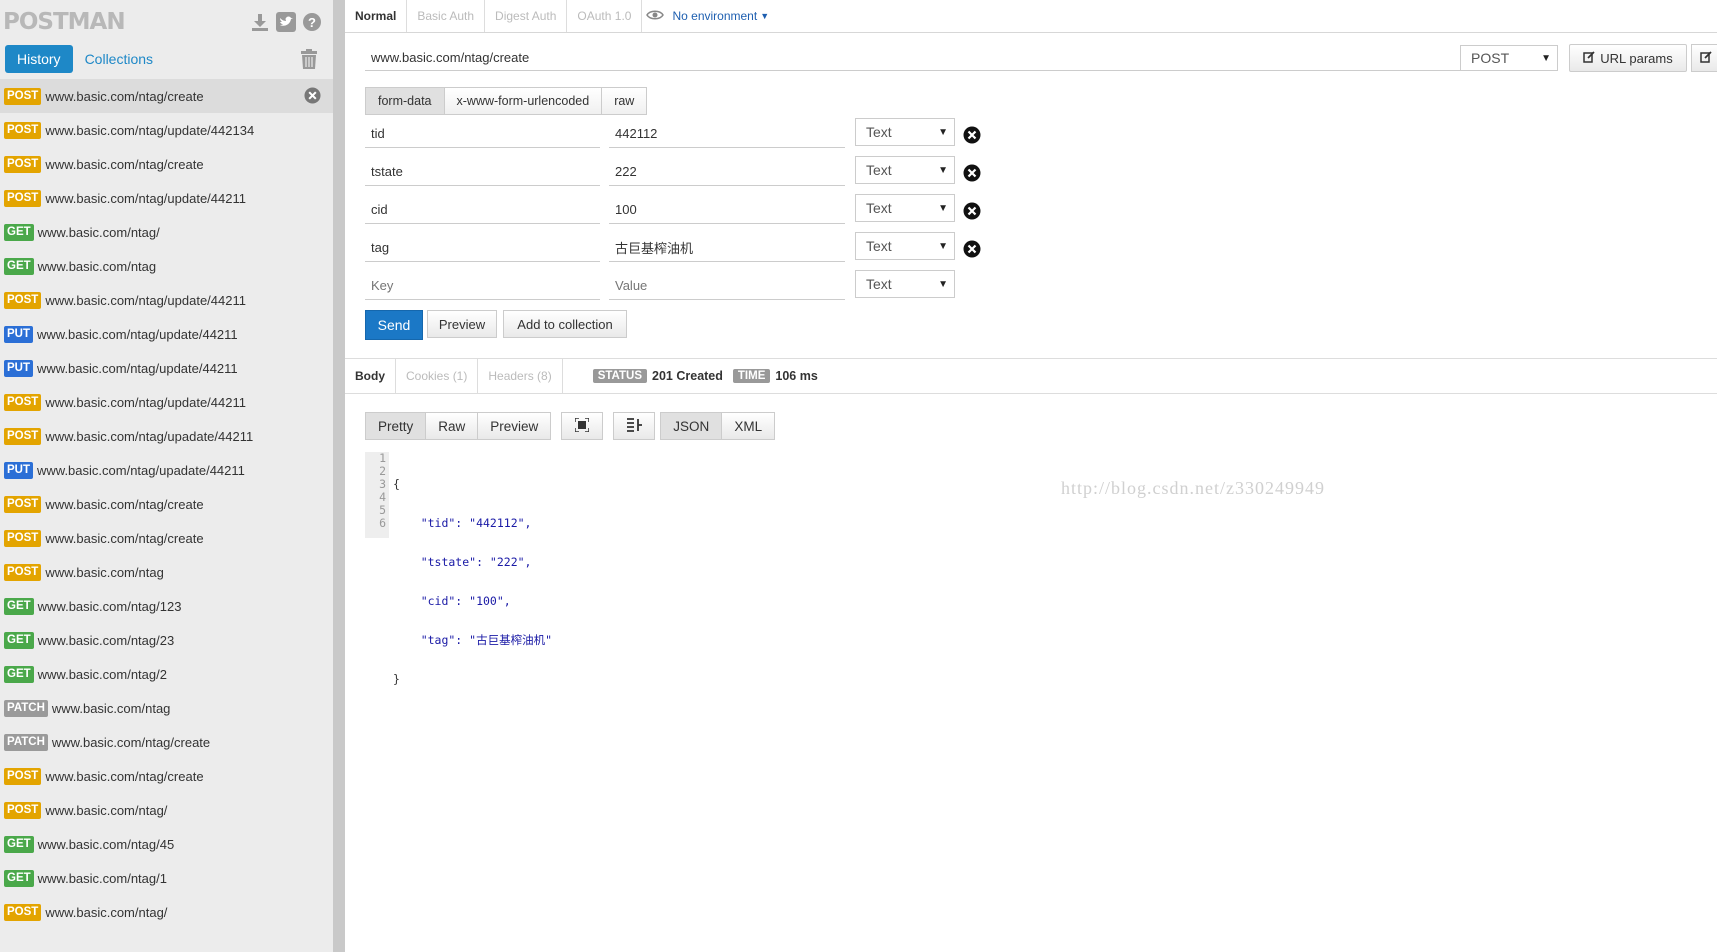 The image size is (1717, 952). Describe the element at coordinates (18, 470) in the screenshot. I see `method-badge: PUT` at that location.